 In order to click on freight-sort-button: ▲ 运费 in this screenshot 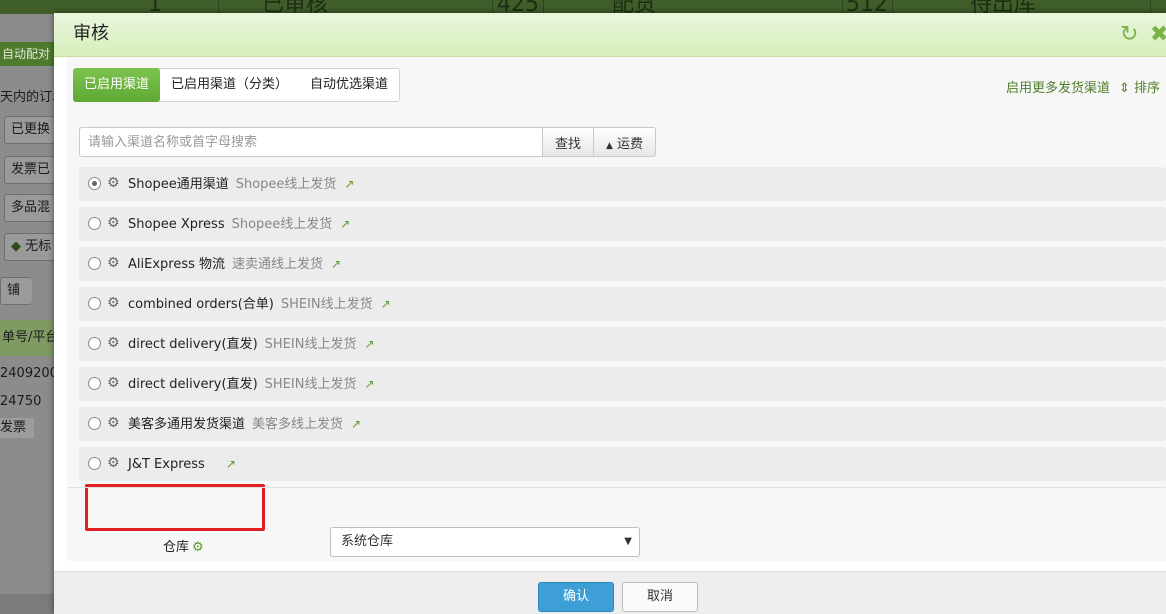, I will do `click(624, 142)`.